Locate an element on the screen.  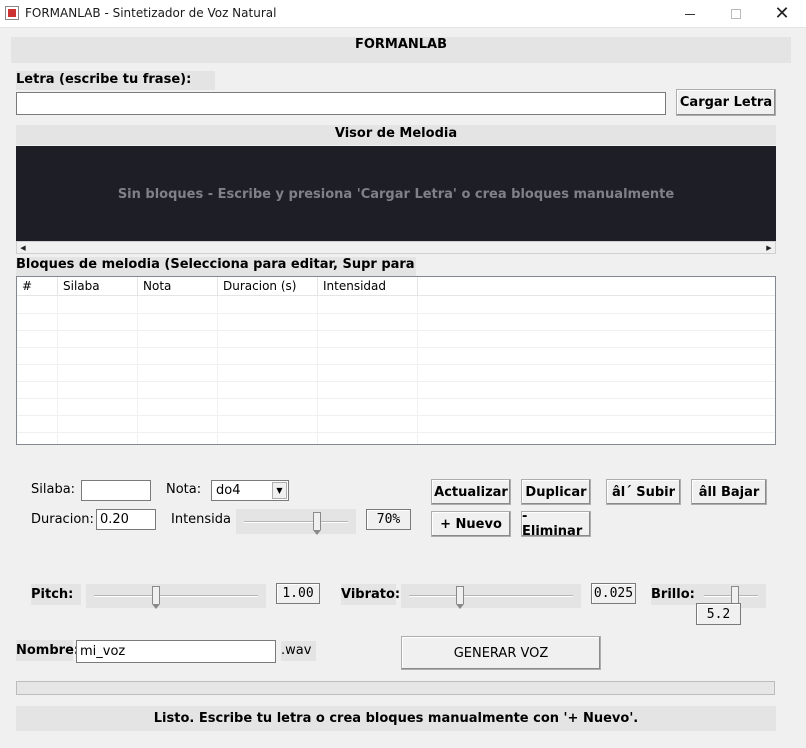
vibrato-value: 0.025 is located at coordinates (613, 593).